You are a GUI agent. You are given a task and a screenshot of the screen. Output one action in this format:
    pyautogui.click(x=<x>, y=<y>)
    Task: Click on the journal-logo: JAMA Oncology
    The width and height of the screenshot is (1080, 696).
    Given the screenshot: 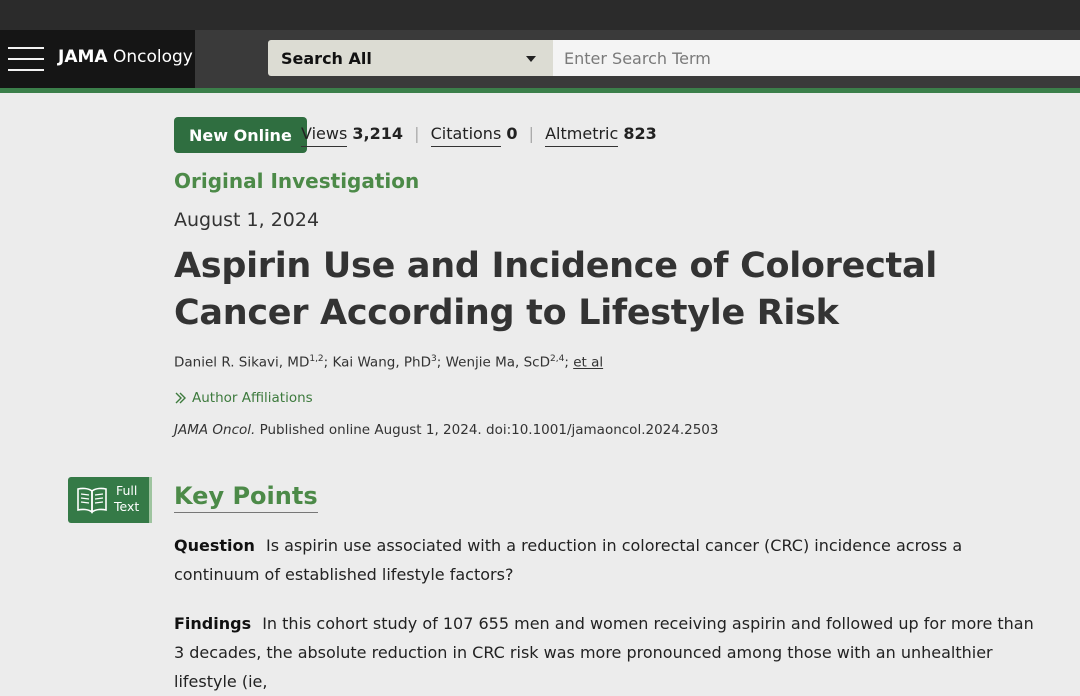 What is the action you would take?
    pyautogui.click(x=125, y=57)
    